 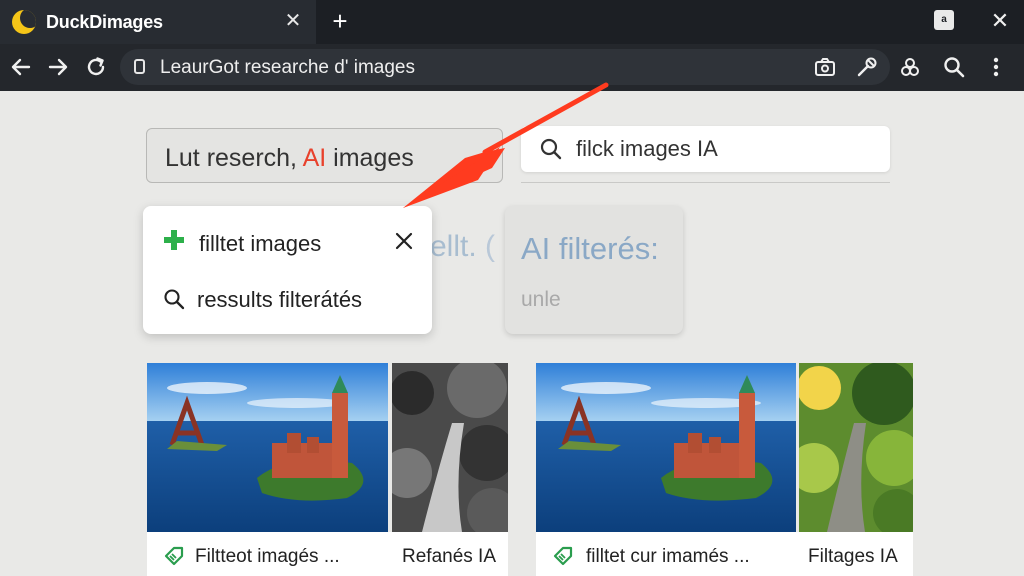 I want to click on search-right-query: filck images IA, so click(x=647, y=148).